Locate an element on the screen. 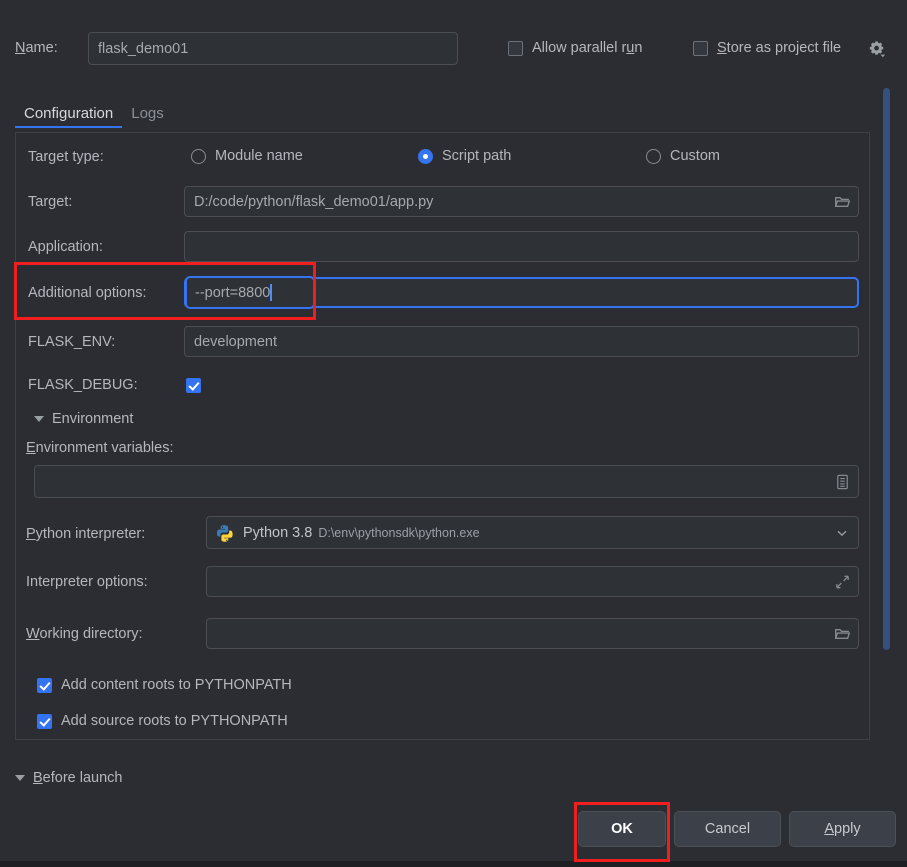  environment-variables-input is located at coordinates (446, 481).